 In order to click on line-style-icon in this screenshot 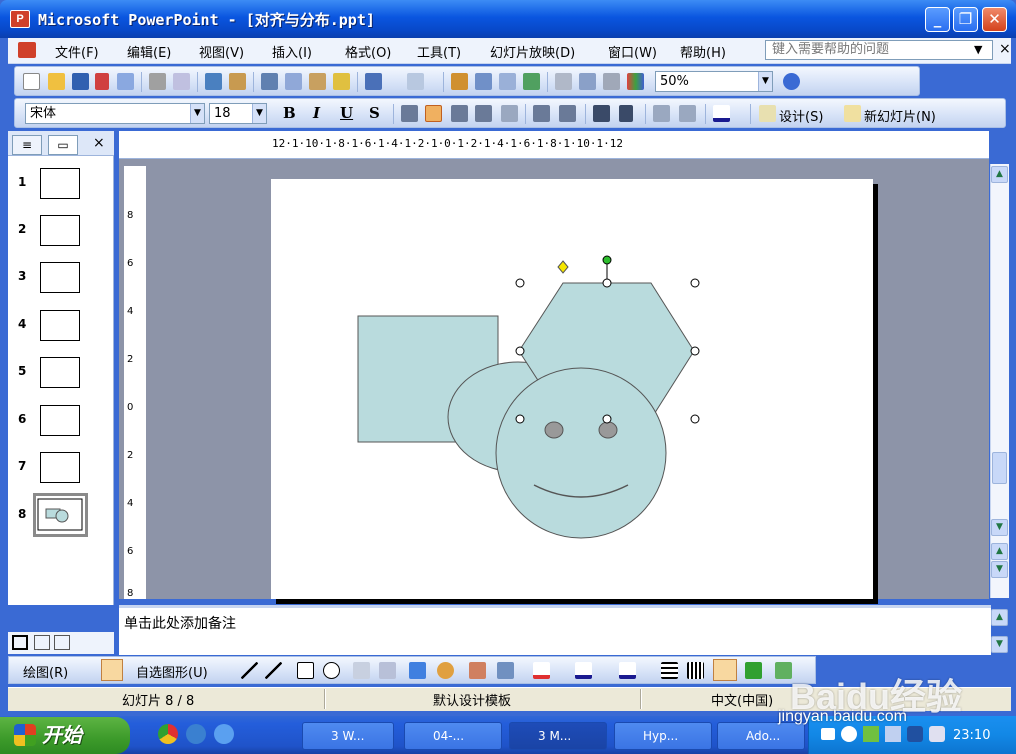, I will do `click(669, 670)`.